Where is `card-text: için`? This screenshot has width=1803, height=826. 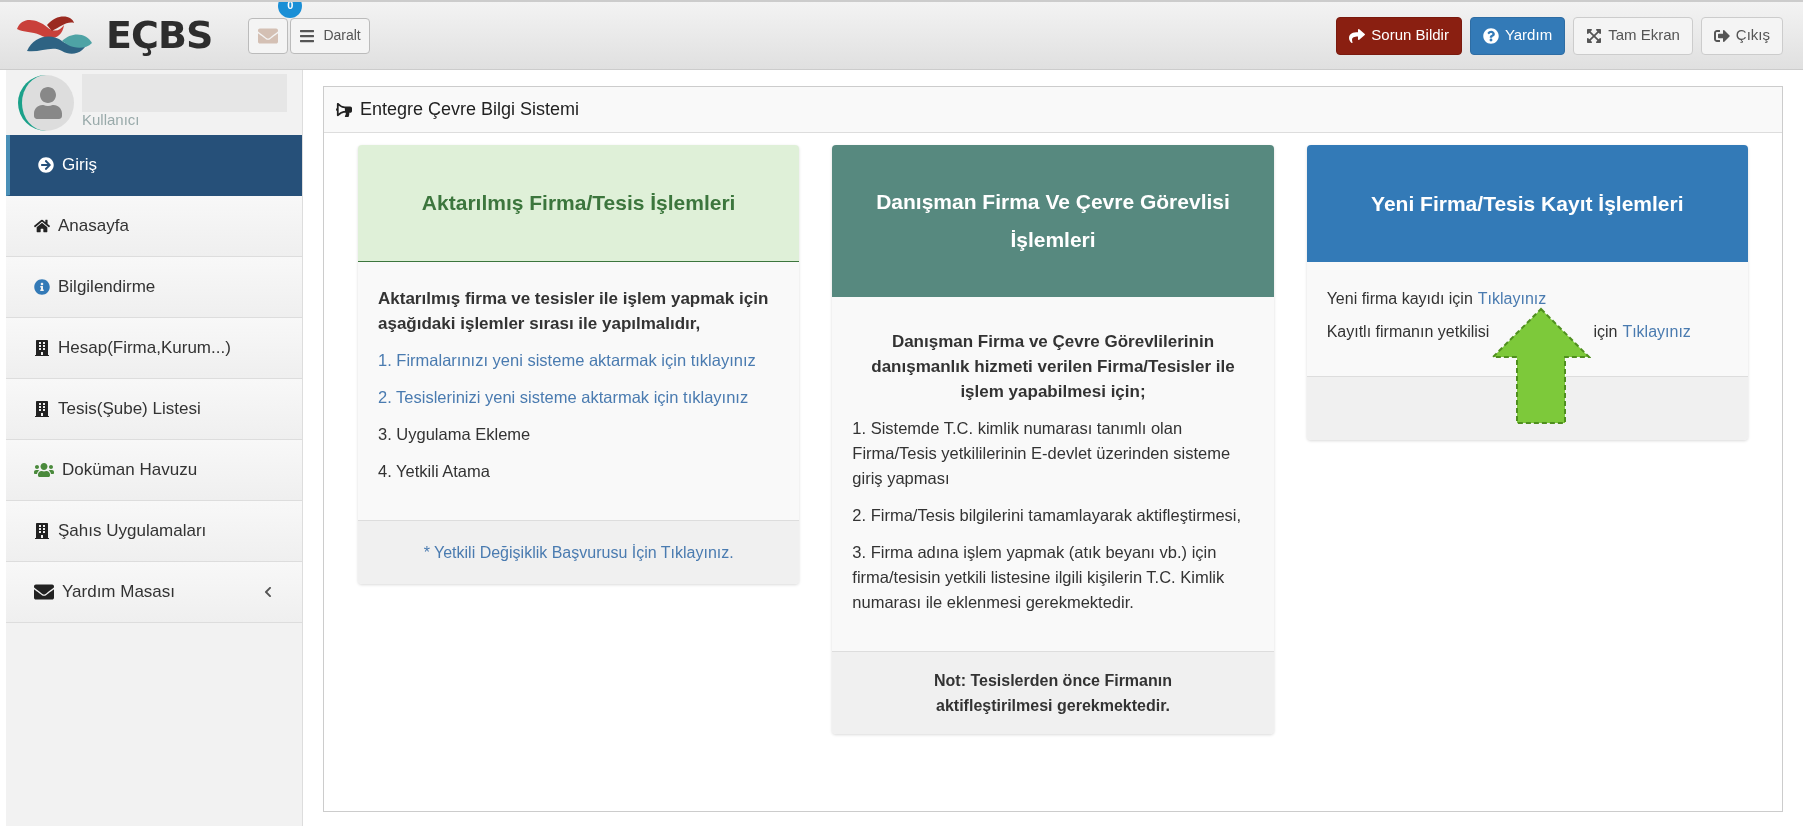 card-text: için is located at coordinates (1605, 332).